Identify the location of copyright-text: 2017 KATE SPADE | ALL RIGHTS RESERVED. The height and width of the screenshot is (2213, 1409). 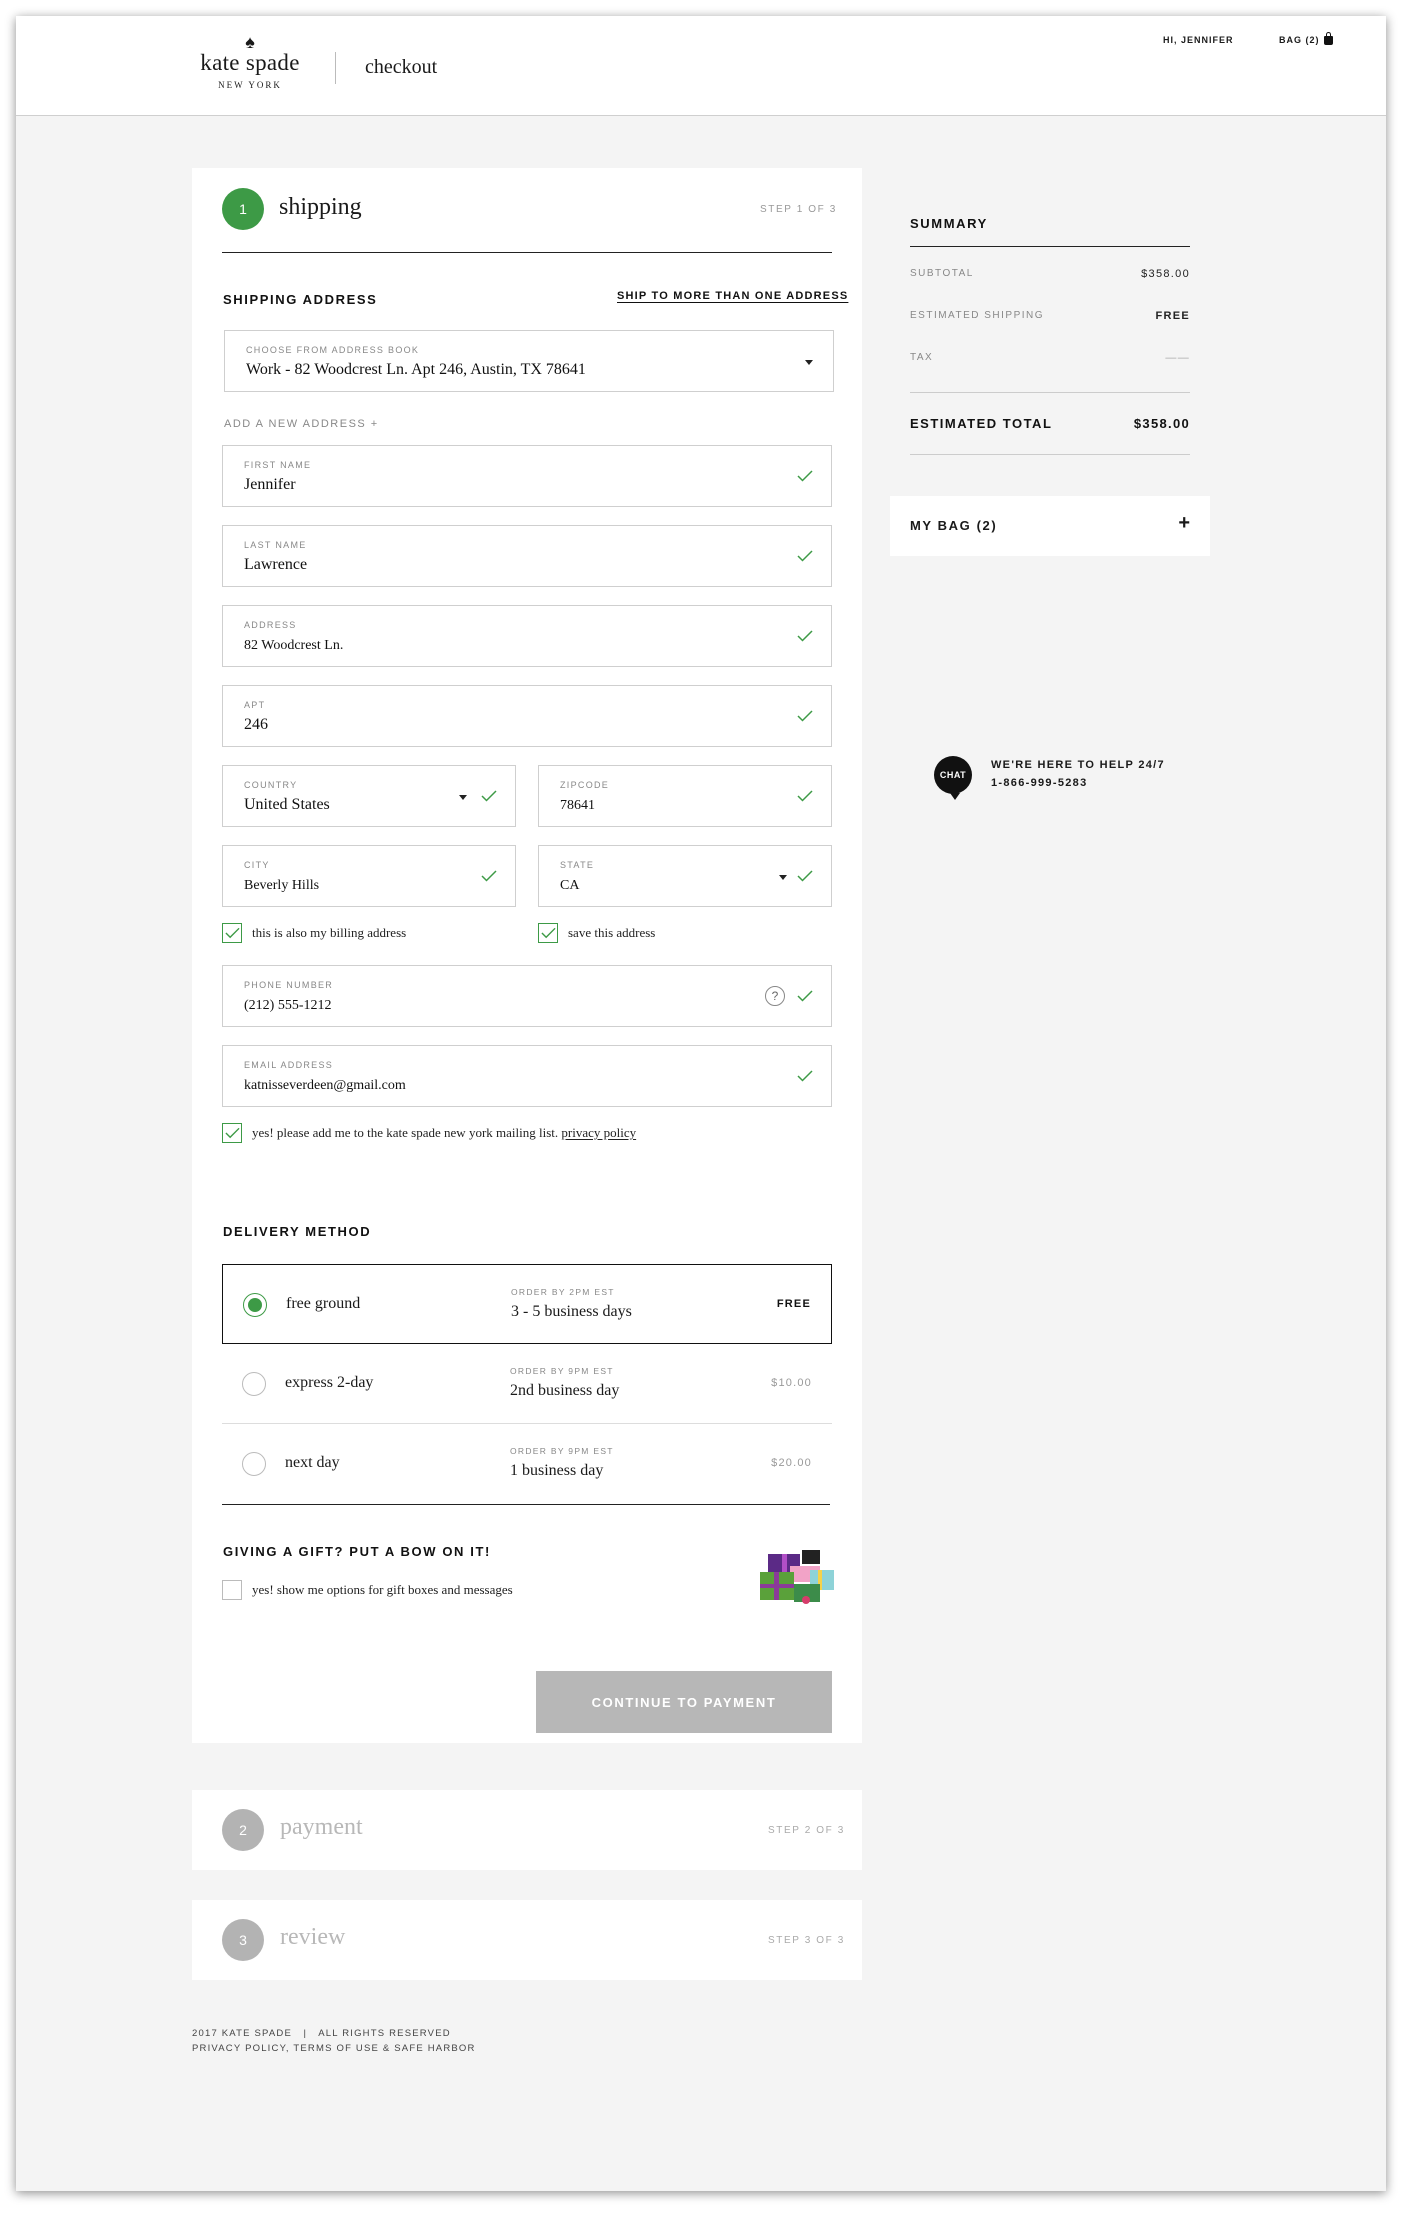
(321, 2033).